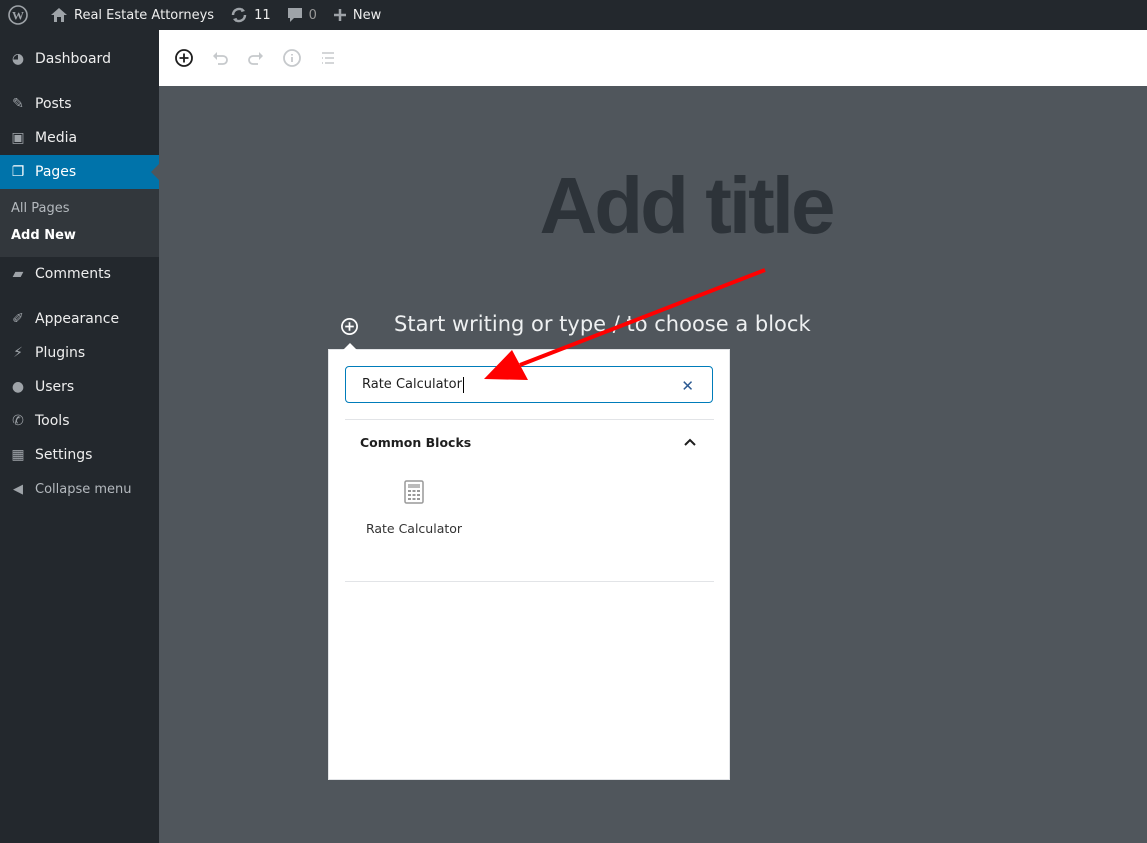  What do you see at coordinates (56, 172) in the screenshot?
I see `label: Pages` at bounding box center [56, 172].